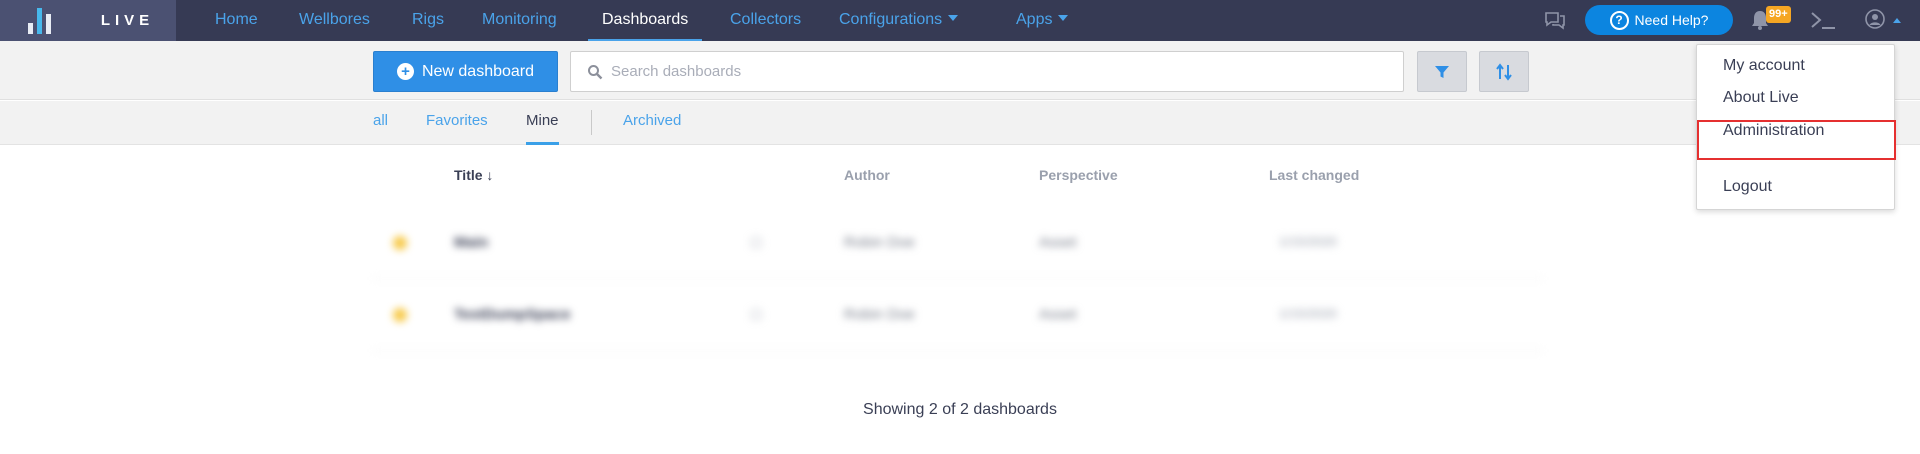  I want to click on nav-rigs: Rigs, so click(428, 20).